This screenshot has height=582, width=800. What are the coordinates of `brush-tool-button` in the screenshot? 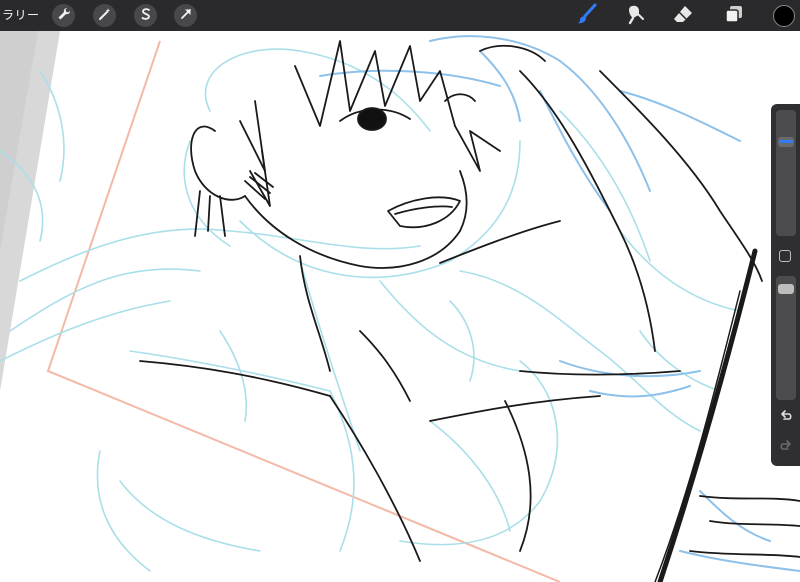 It's located at (587, 16).